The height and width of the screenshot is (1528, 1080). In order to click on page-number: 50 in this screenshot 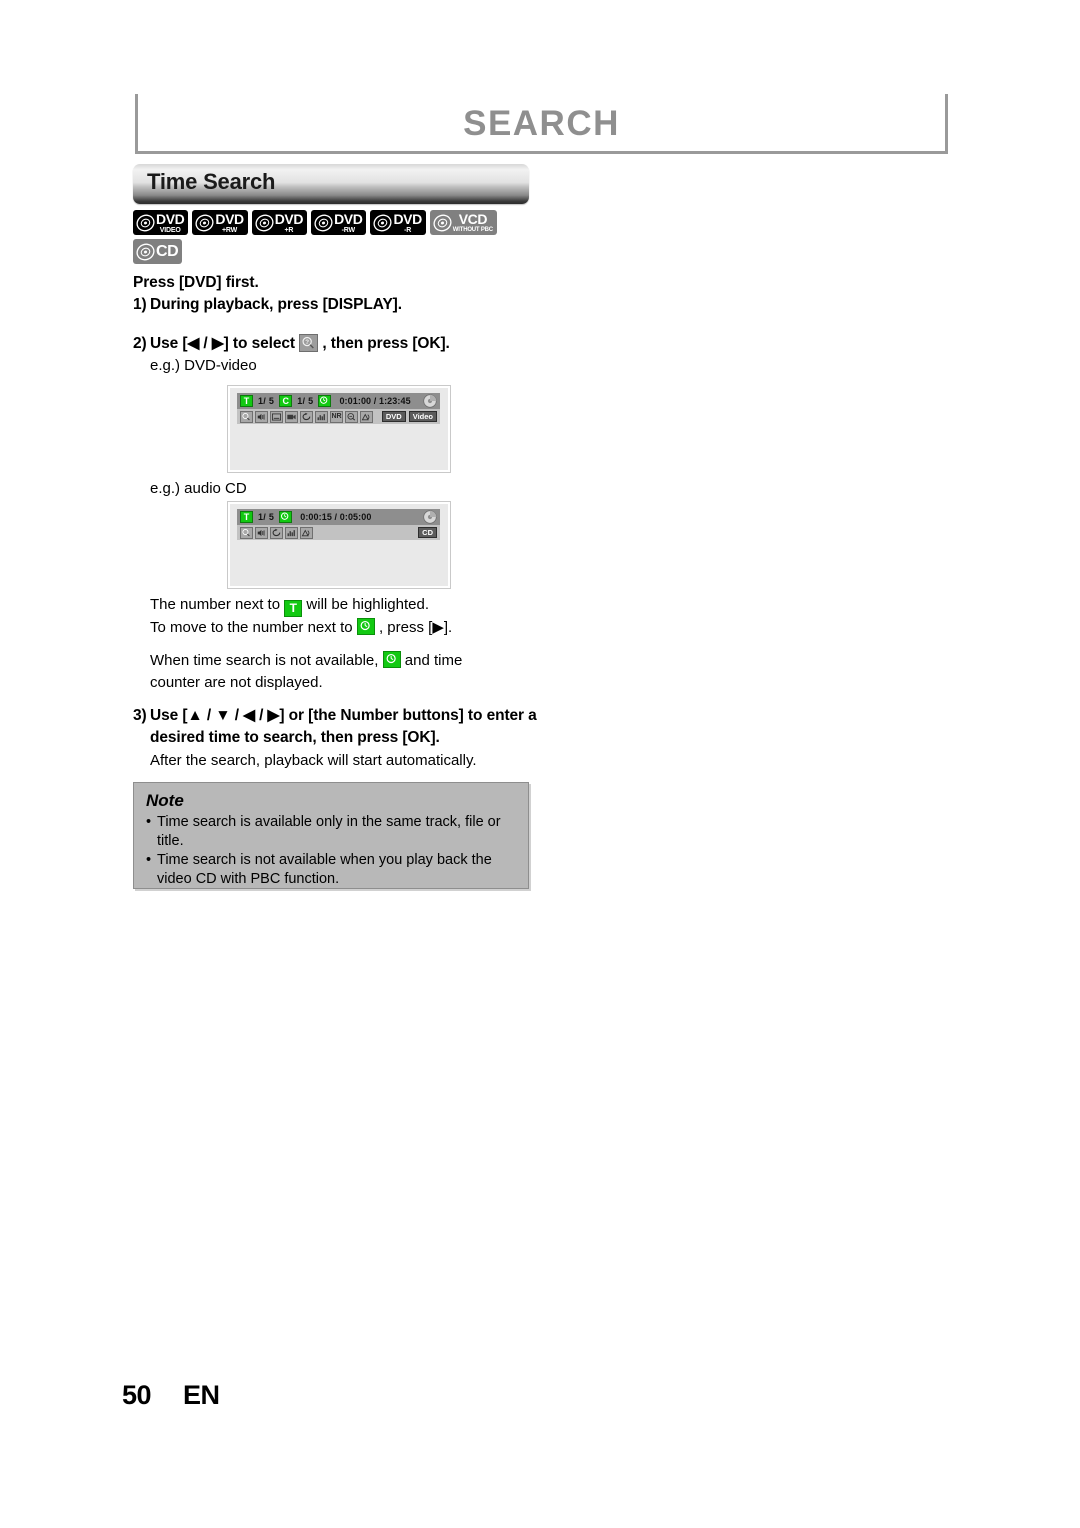, I will do `click(137, 1395)`.